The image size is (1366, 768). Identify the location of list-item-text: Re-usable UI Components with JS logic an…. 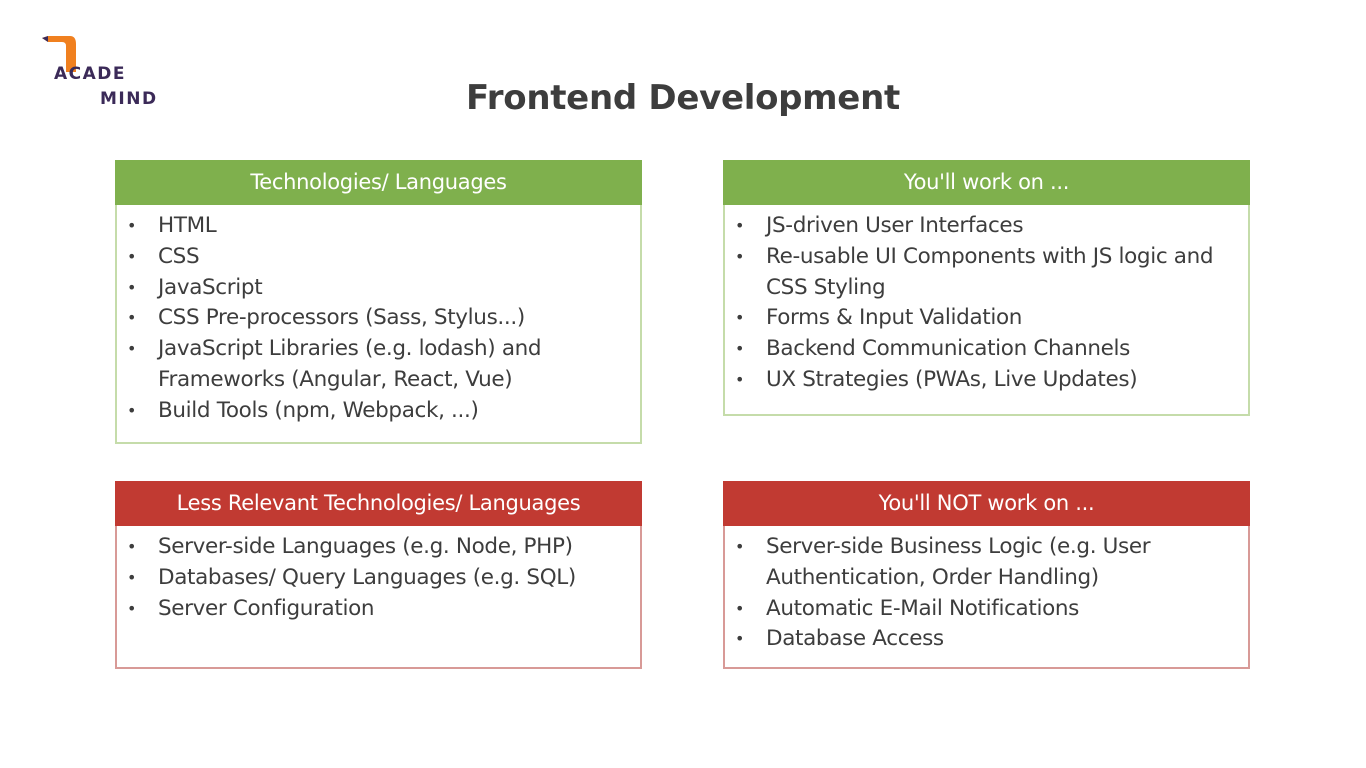
(990, 271).